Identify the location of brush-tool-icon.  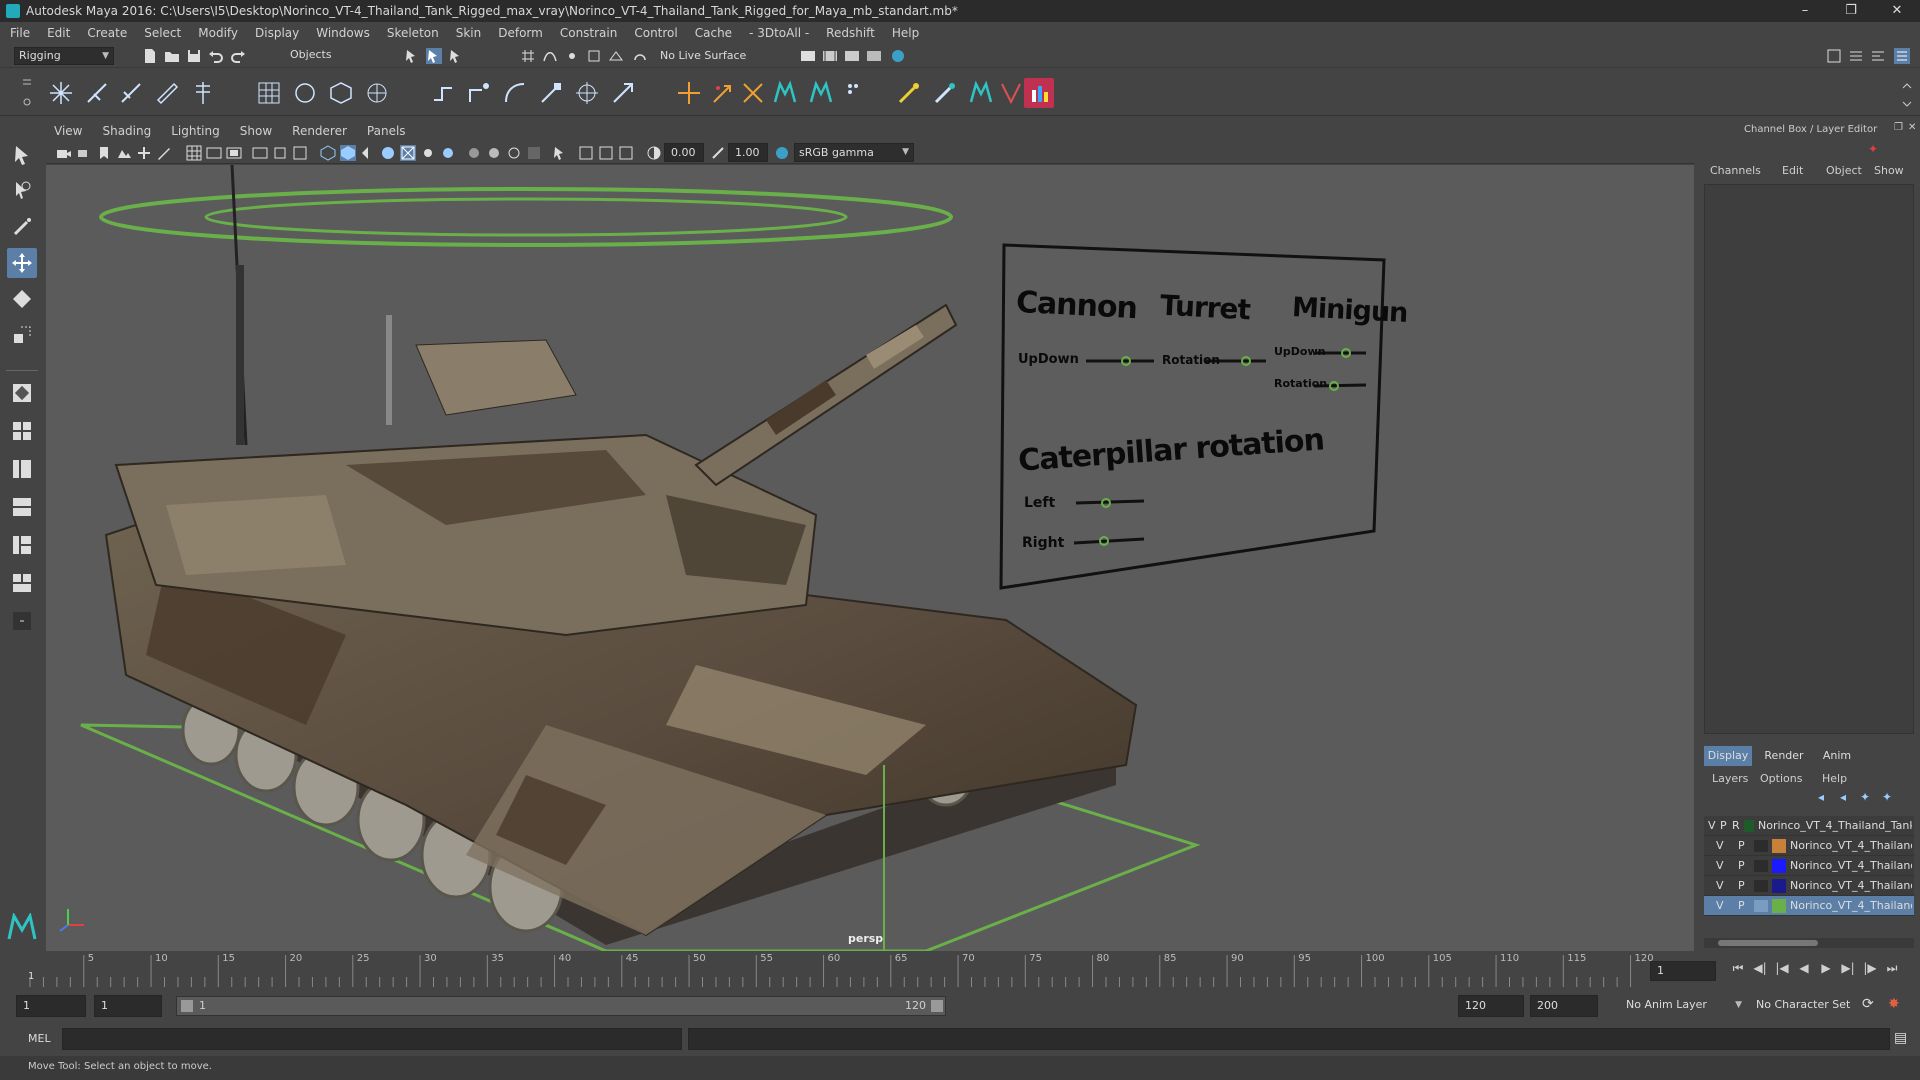
(945, 93).